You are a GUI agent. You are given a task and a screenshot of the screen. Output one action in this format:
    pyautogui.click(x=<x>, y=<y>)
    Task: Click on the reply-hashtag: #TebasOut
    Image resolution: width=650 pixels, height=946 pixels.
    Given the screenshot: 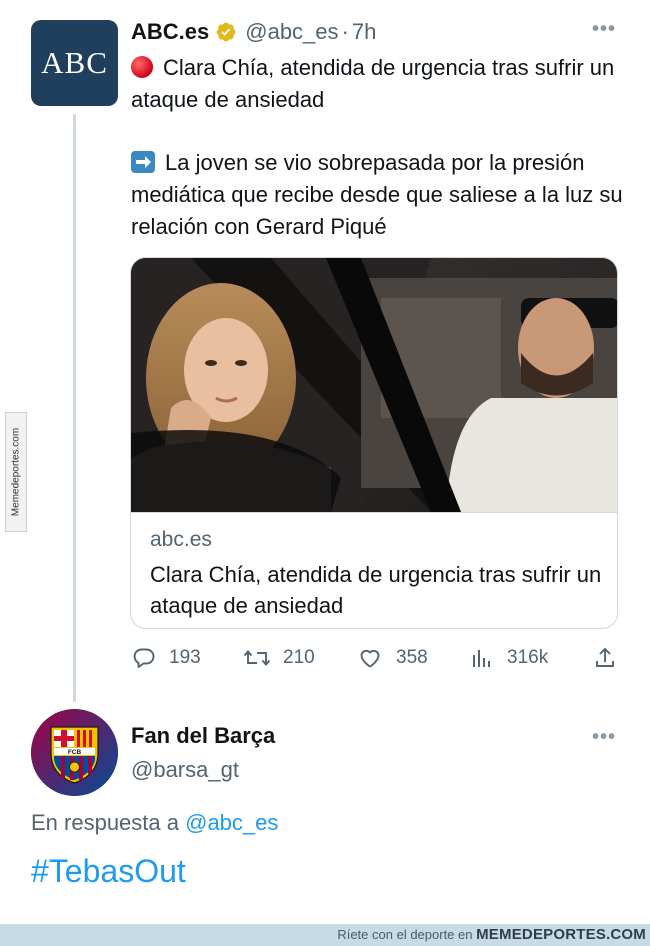 What is the action you would take?
    pyautogui.click(x=108, y=871)
    